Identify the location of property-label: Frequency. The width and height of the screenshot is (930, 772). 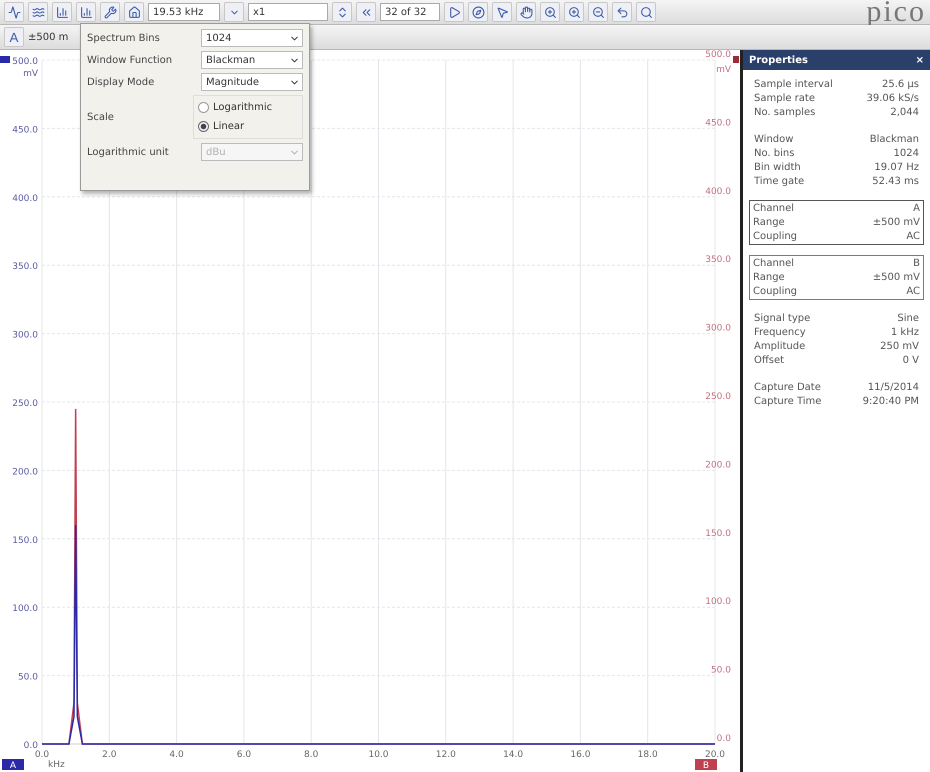
(780, 332).